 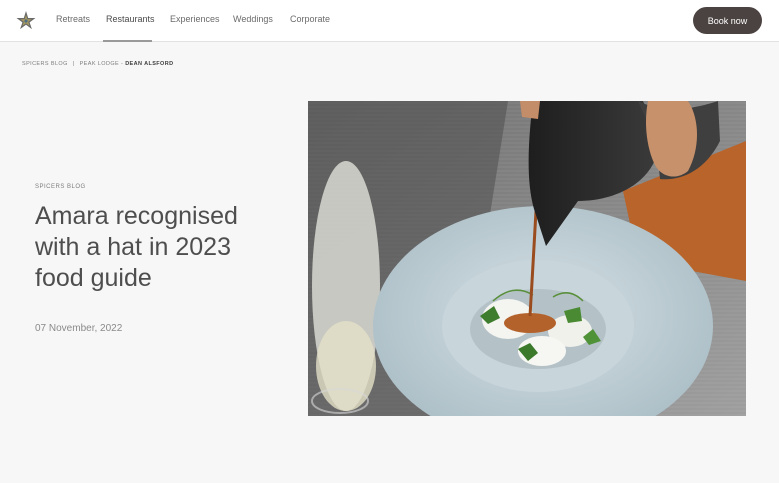 I want to click on breadcrumb-peak-lodge: PEAK LODGE, so click(x=99, y=64).